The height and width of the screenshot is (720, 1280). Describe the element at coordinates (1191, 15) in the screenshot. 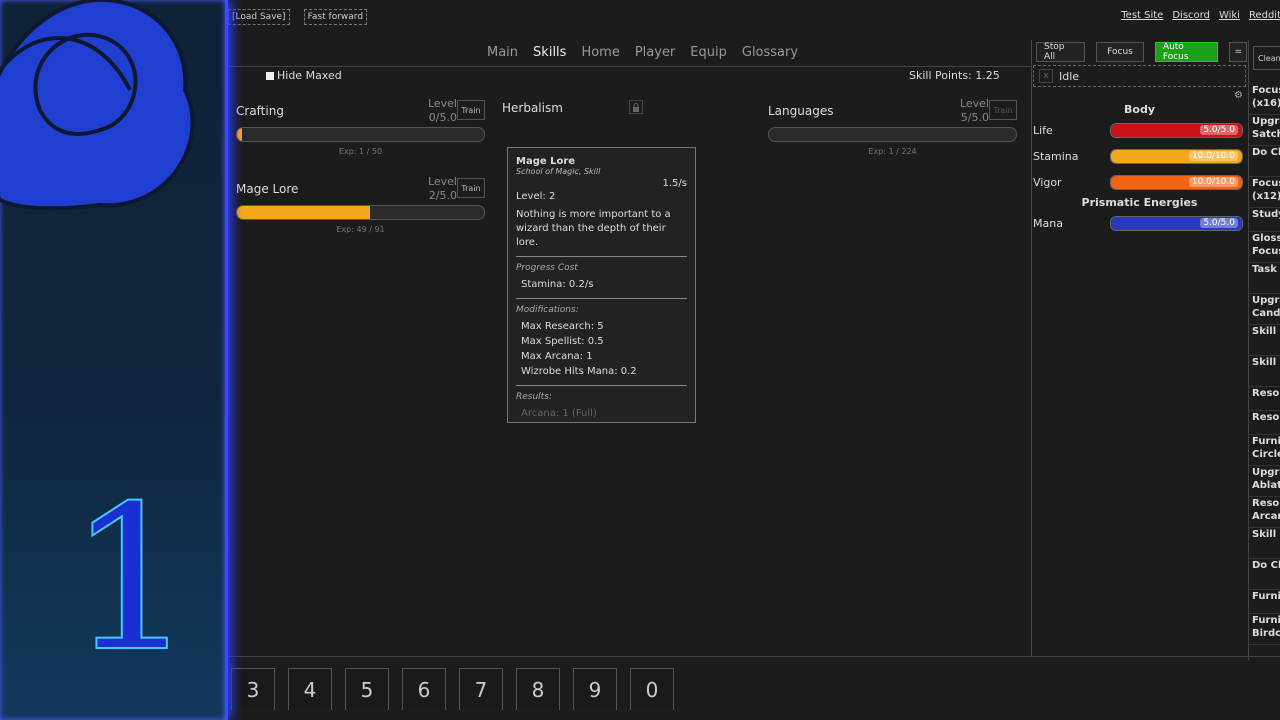

I see `link-discord: Discord` at that location.